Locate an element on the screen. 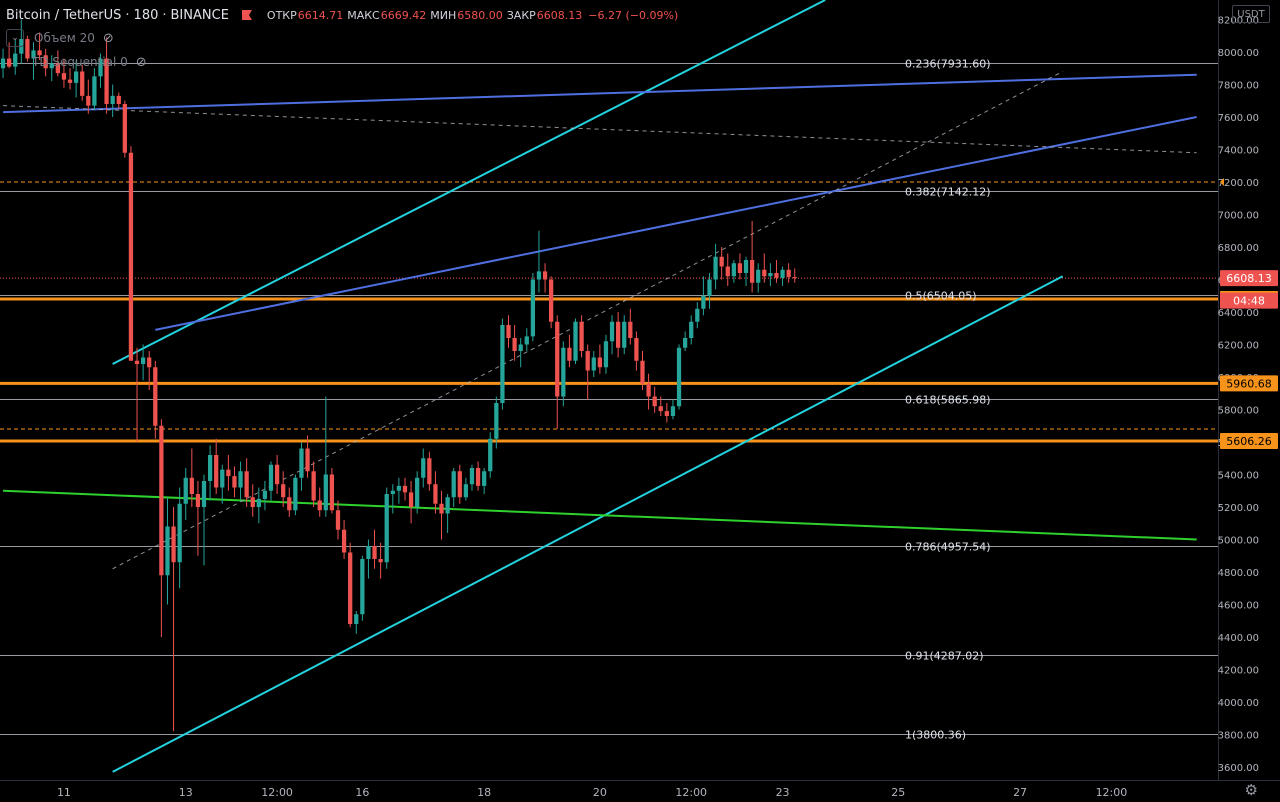 The width and height of the screenshot is (1280, 802). price-tick-label: 7800.00 is located at coordinates (1238, 86).